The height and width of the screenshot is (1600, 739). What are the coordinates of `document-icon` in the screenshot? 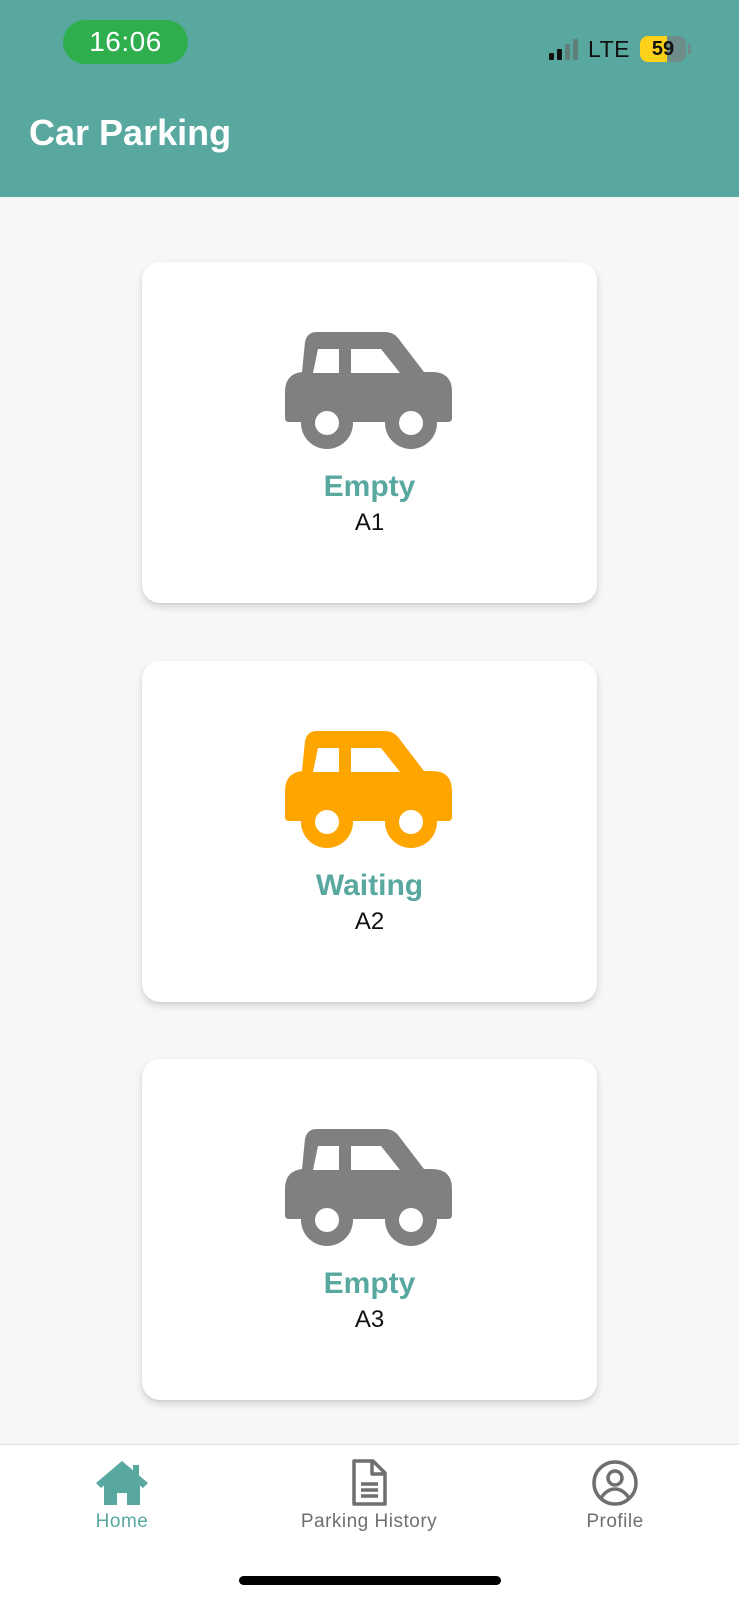 It's located at (369, 1482).